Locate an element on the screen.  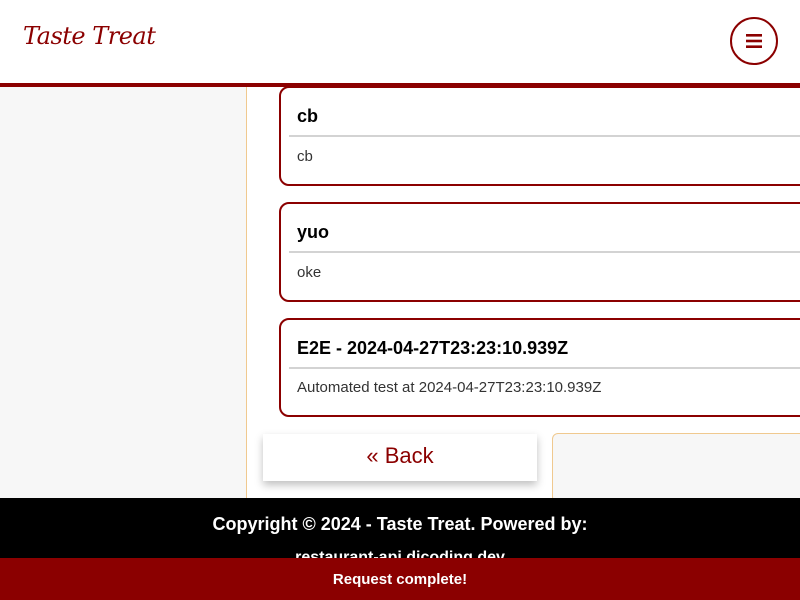
review-body: oke is located at coordinates (309, 272).